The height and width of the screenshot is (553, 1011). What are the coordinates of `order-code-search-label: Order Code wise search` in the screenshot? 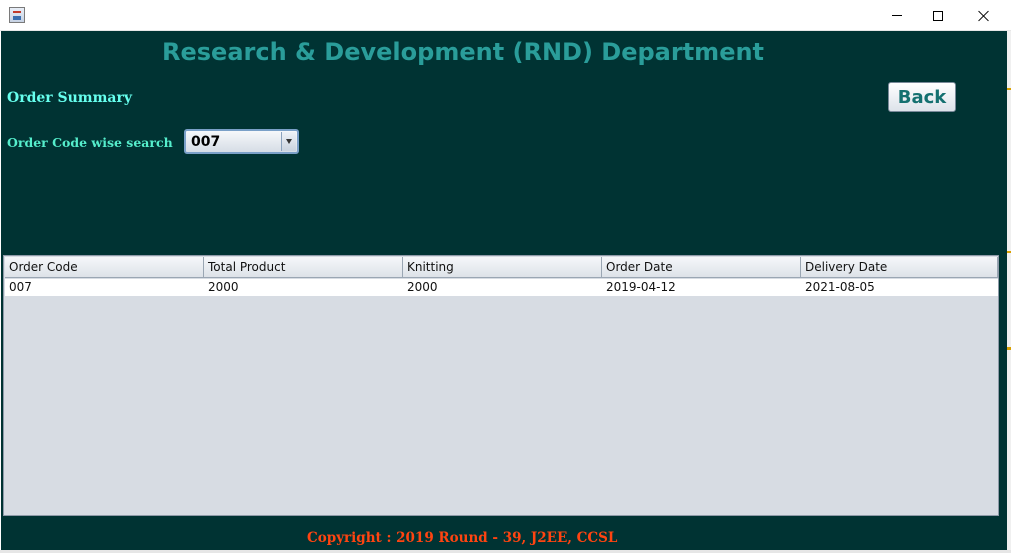 It's located at (90, 142).